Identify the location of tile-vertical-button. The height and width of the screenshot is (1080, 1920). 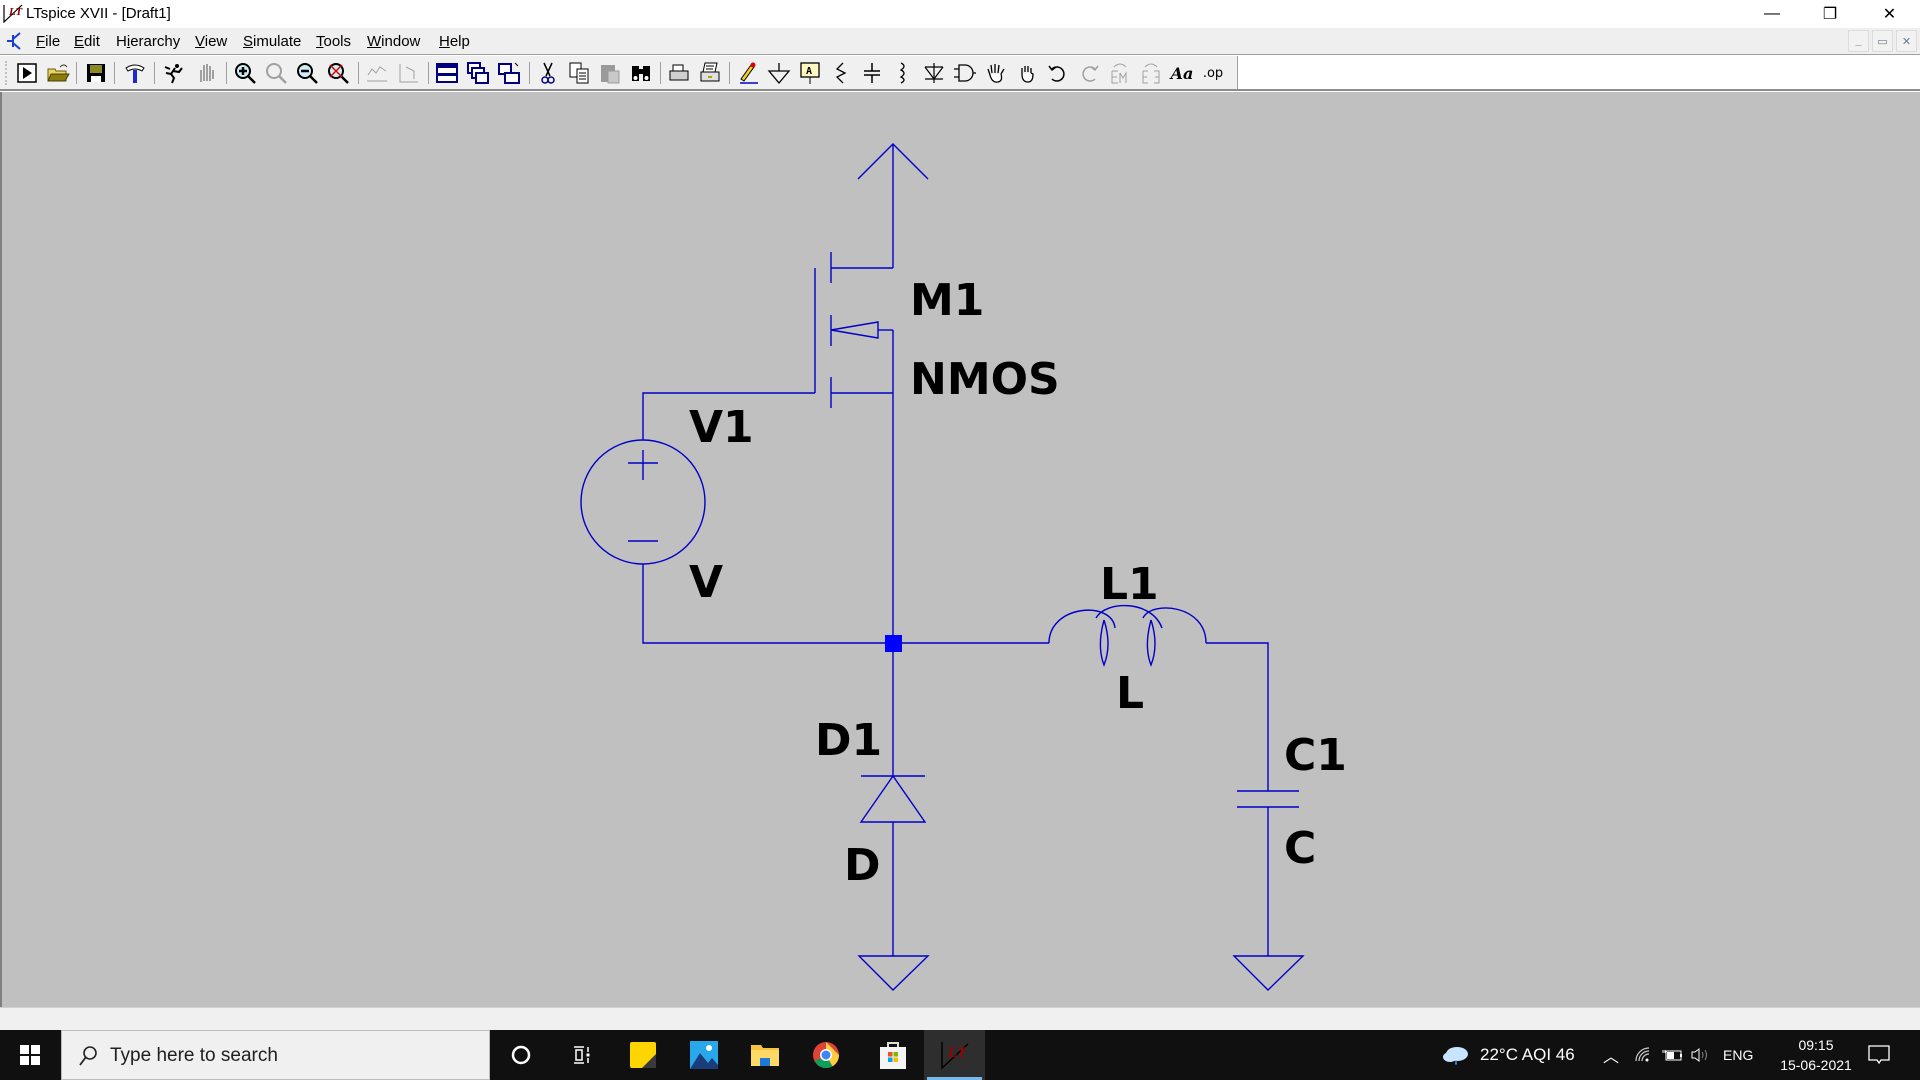
(509, 73).